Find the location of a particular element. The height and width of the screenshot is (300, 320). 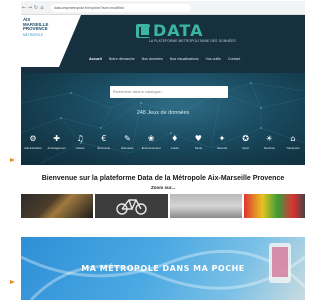

brand-title: DATA is located at coordinates (178, 30).